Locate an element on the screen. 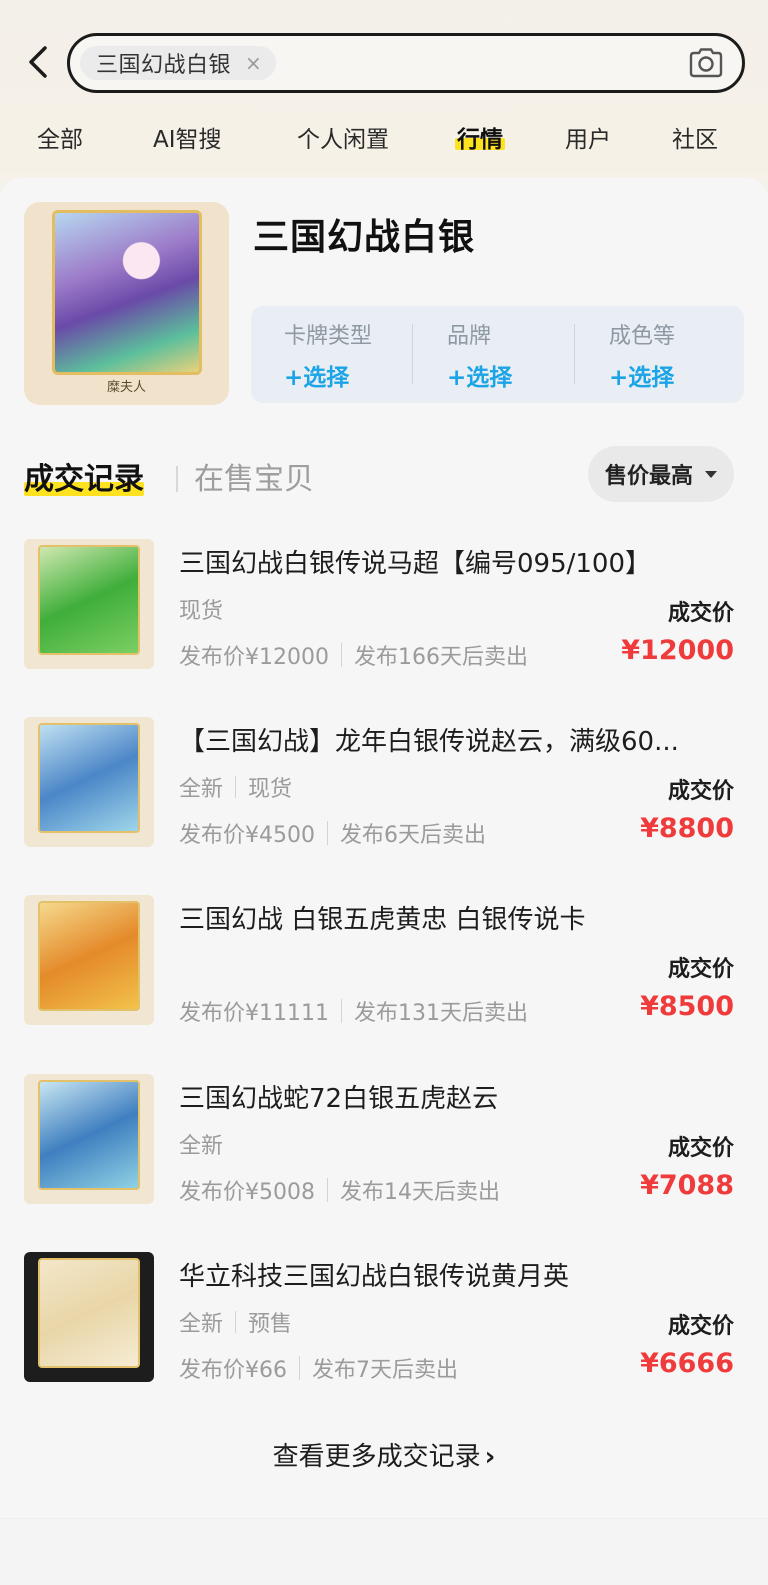 This screenshot has height=1585, width=768. filter-card-type: 卡牌类型 +选择 is located at coordinates (333, 354).